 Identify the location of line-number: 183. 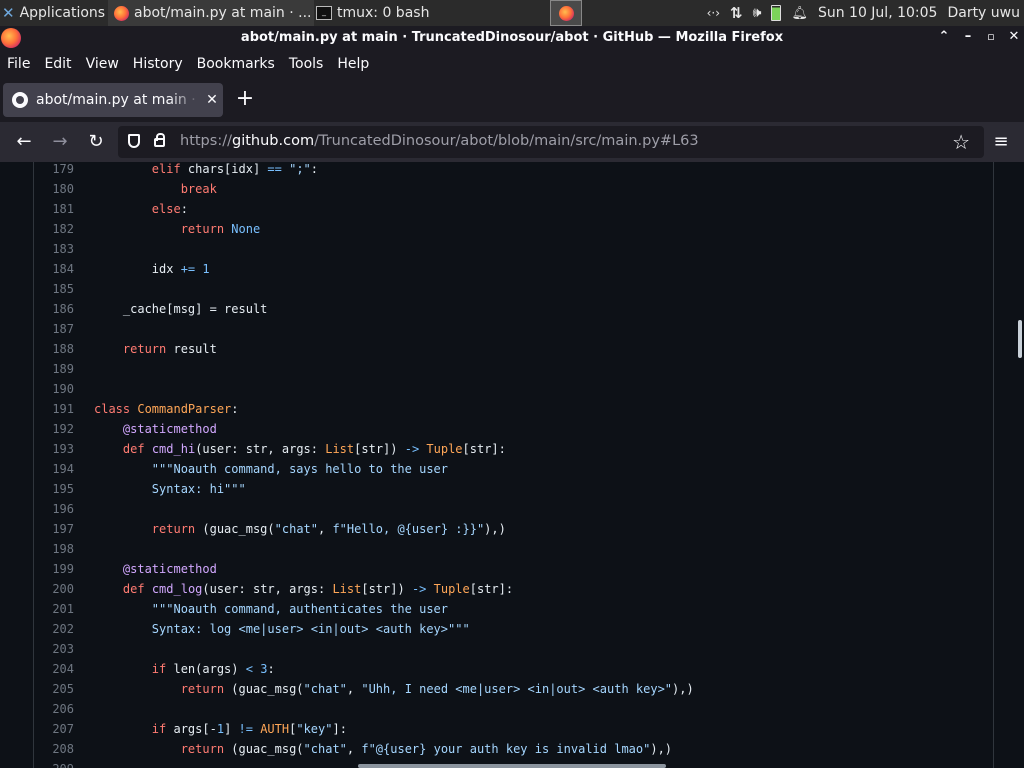
(54, 249).